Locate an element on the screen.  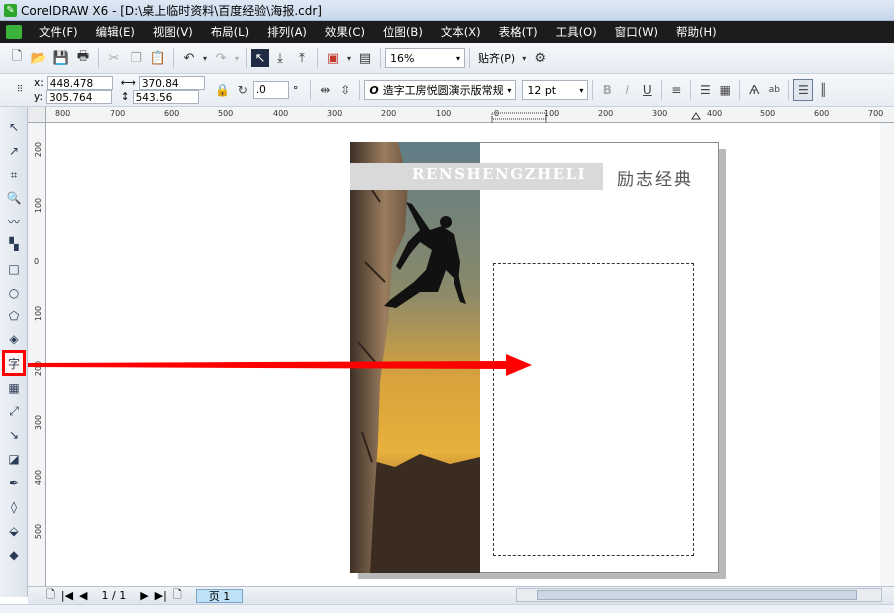
shape-tool-icon: ↗ is located at coordinates (14, 151).